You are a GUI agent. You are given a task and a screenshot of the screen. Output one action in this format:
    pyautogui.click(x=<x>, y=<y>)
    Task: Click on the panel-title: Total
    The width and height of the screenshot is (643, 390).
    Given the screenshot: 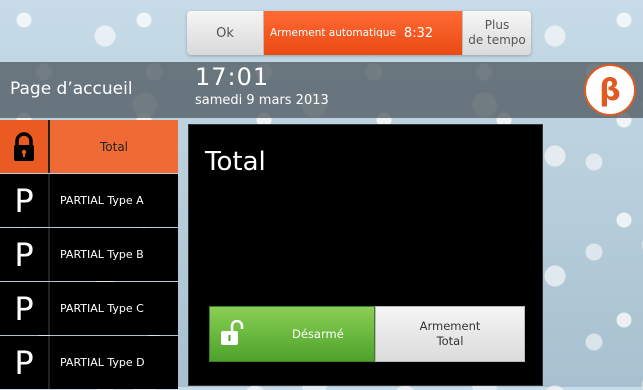 What is the action you would take?
    pyautogui.click(x=235, y=162)
    